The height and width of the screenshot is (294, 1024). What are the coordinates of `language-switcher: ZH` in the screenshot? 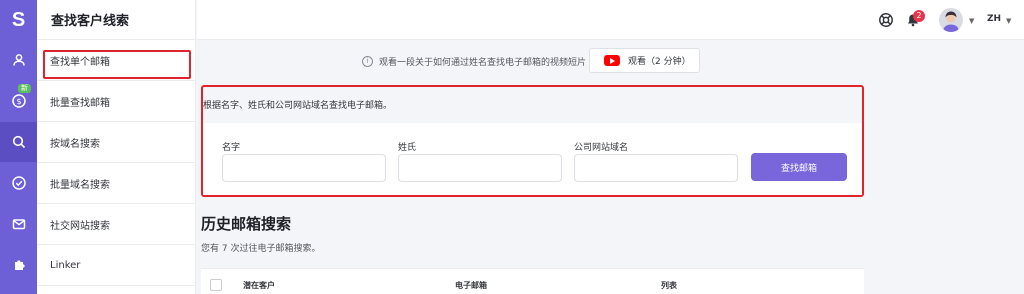 It's located at (994, 19).